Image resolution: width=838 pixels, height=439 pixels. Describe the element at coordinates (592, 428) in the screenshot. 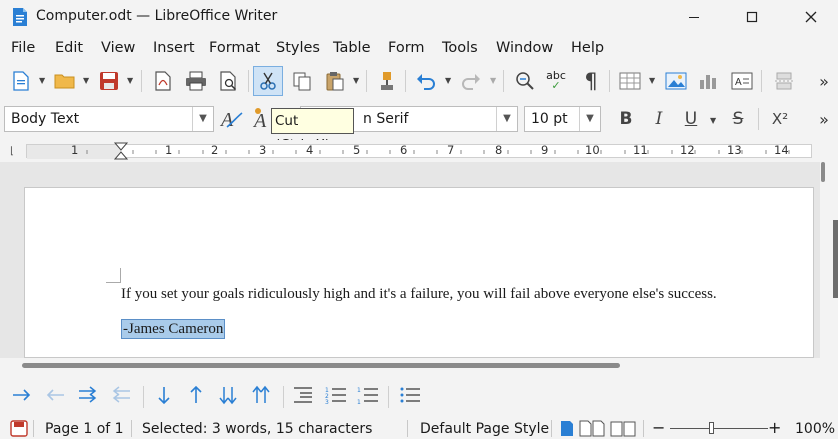

I see `multi-page-view-icon` at that location.